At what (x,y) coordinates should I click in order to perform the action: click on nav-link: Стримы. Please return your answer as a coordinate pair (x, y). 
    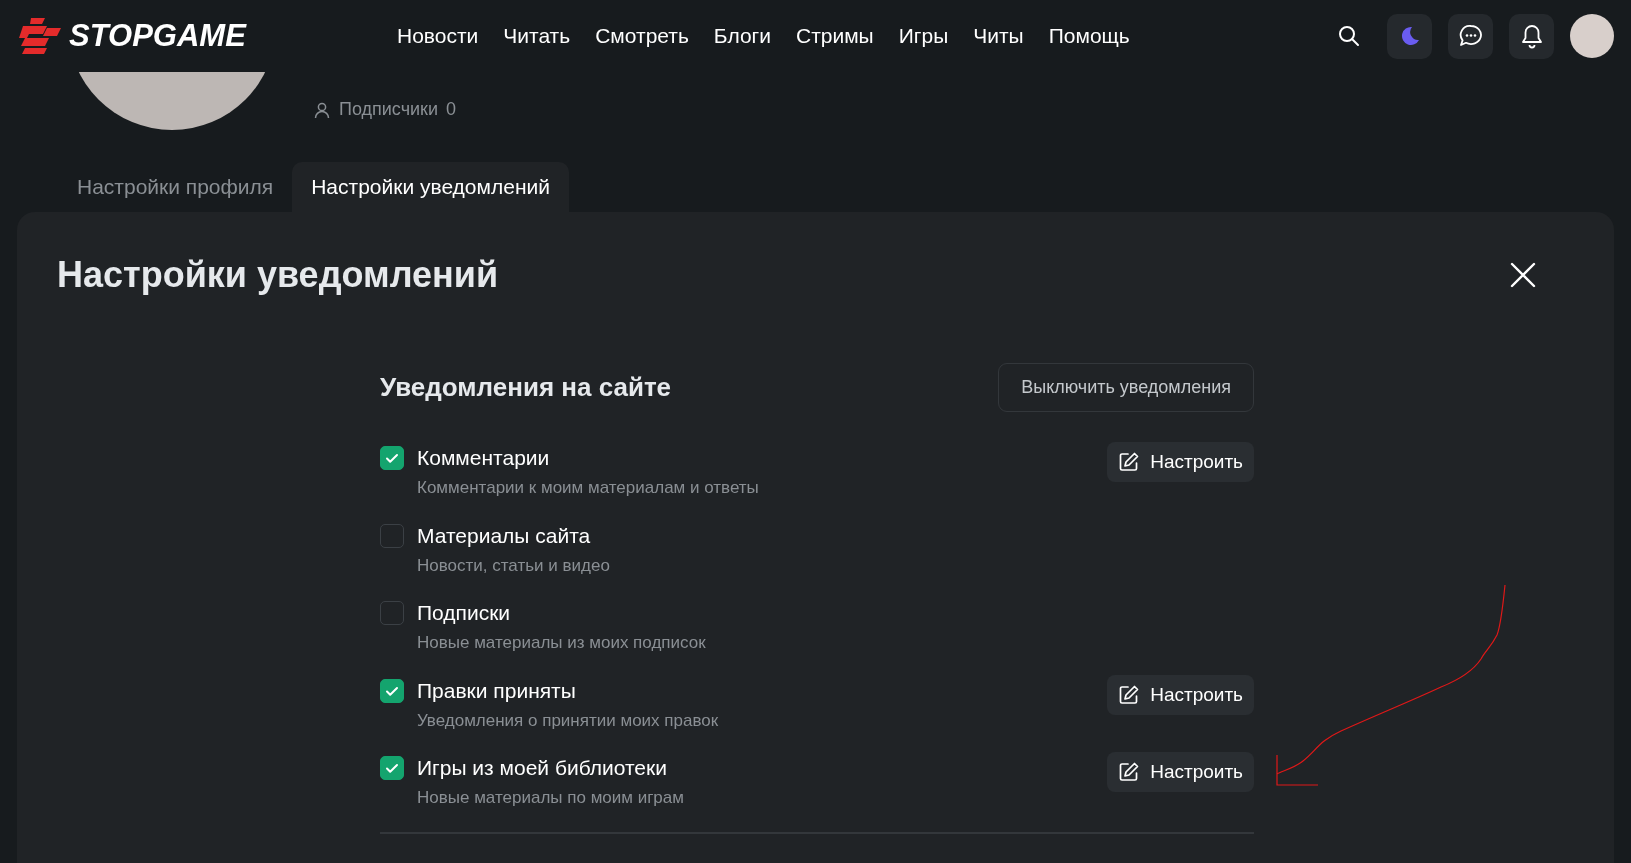
    Looking at the image, I should click on (834, 36).